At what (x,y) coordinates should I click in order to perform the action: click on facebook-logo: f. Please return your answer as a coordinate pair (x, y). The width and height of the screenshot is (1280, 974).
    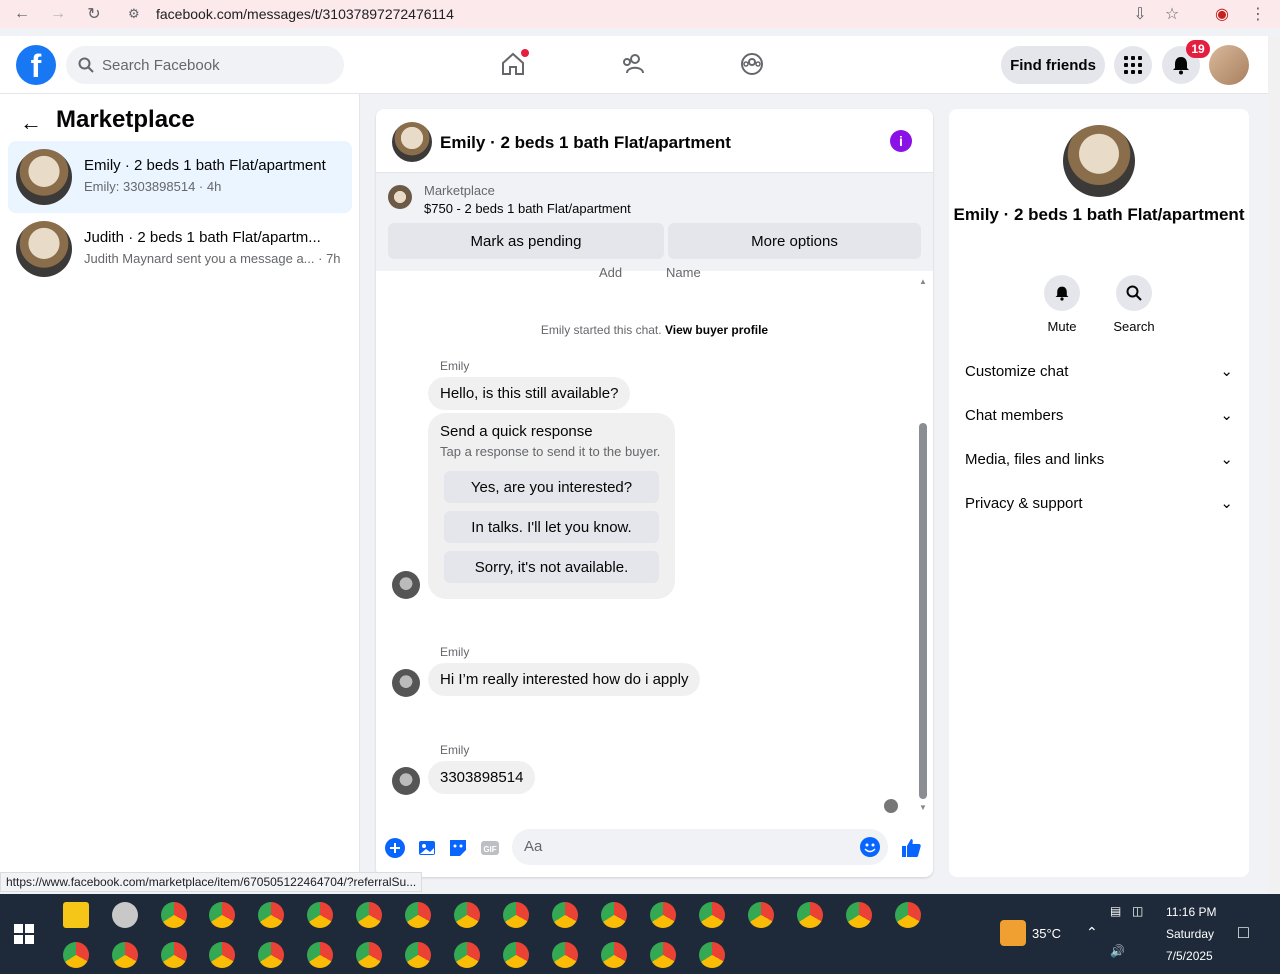
    Looking at the image, I should click on (36, 65).